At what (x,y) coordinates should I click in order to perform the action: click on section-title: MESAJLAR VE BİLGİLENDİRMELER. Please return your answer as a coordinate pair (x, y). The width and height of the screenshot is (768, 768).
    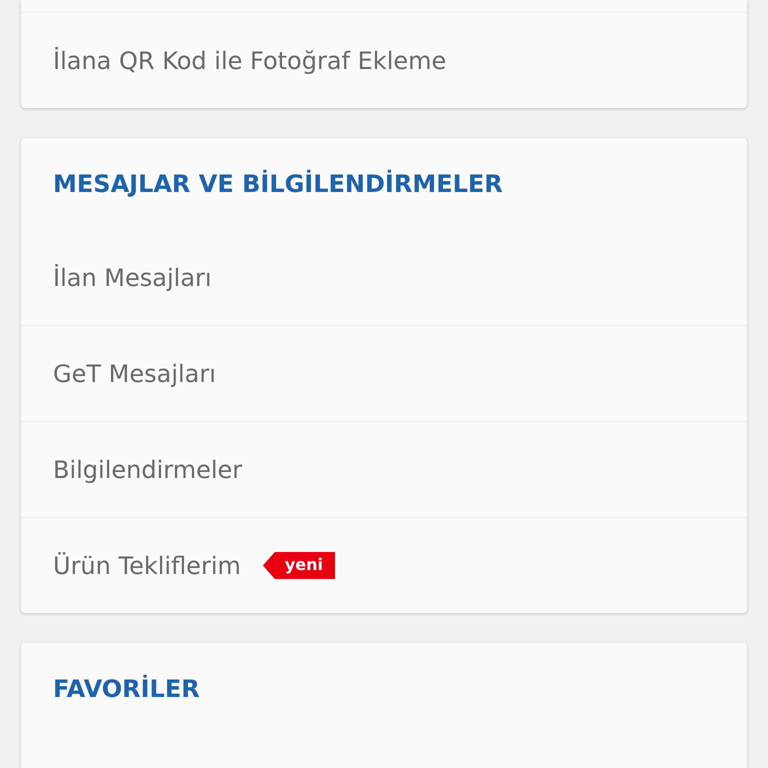
    Looking at the image, I should click on (278, 184).